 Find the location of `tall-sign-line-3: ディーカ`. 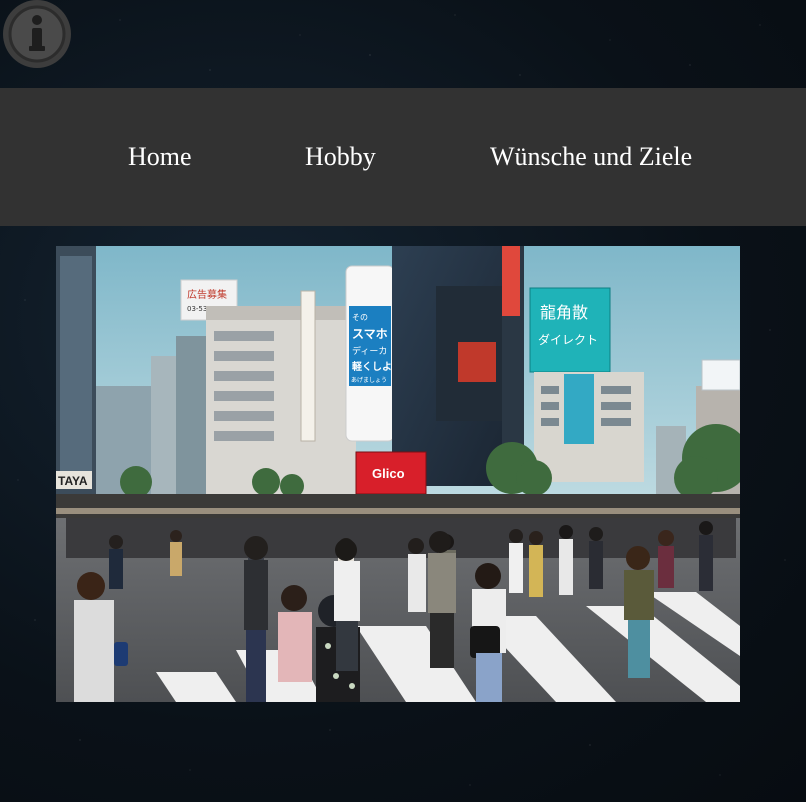

tall-sign-line-3: ディーカ is located at coordinates (369, 351).